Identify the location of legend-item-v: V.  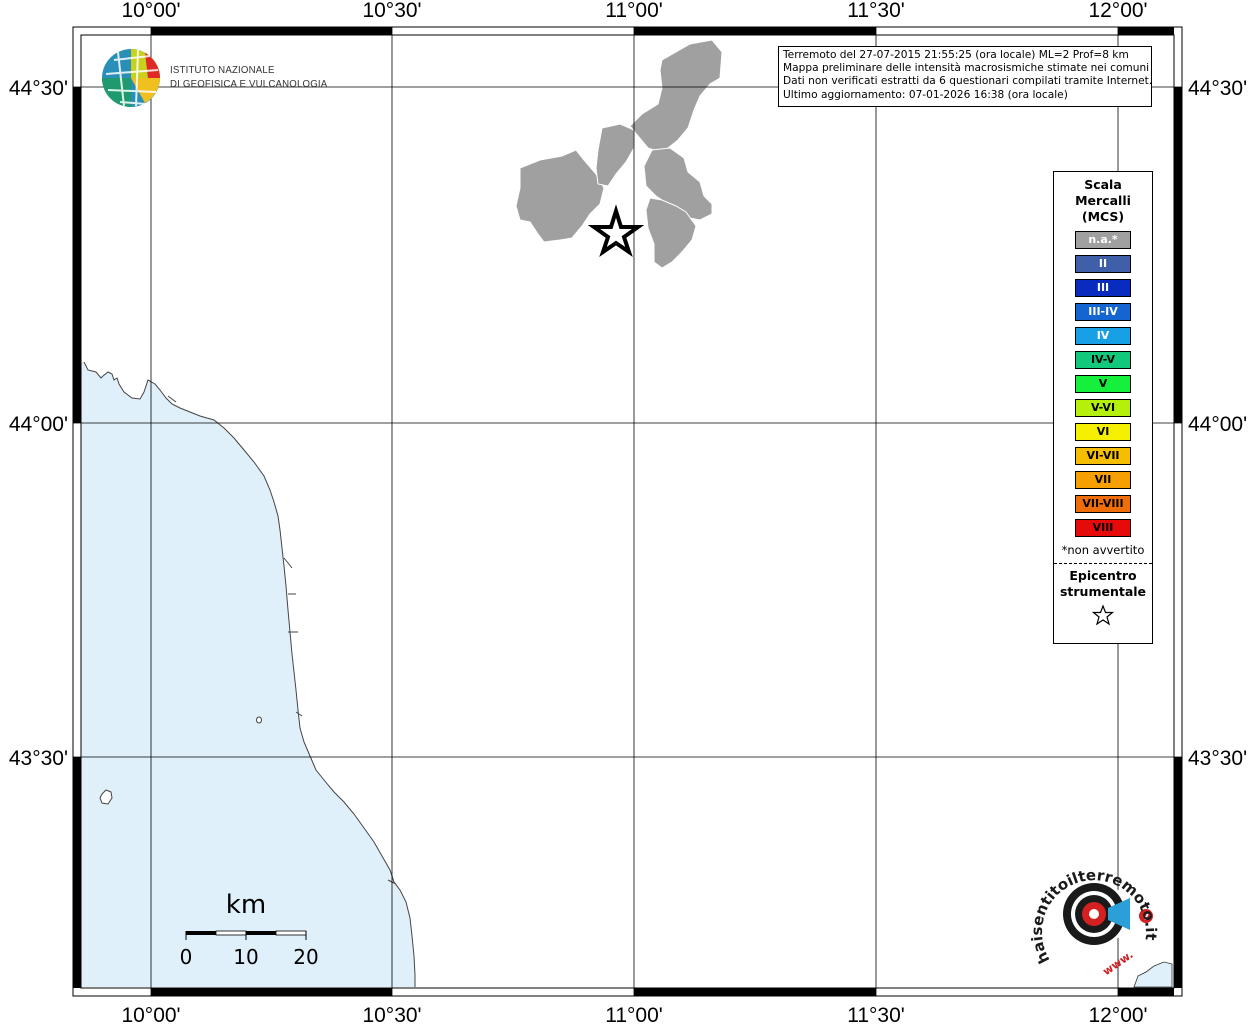
(1103, 384).